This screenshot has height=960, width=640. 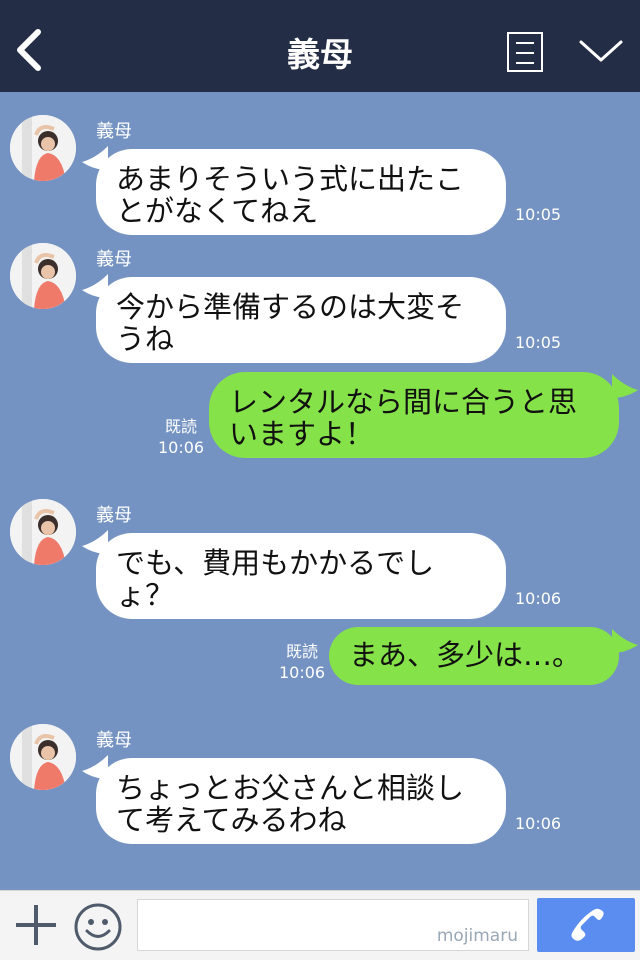 I want to click on message-bubble: まあ、多少は…。, so click(x=474, y=656).